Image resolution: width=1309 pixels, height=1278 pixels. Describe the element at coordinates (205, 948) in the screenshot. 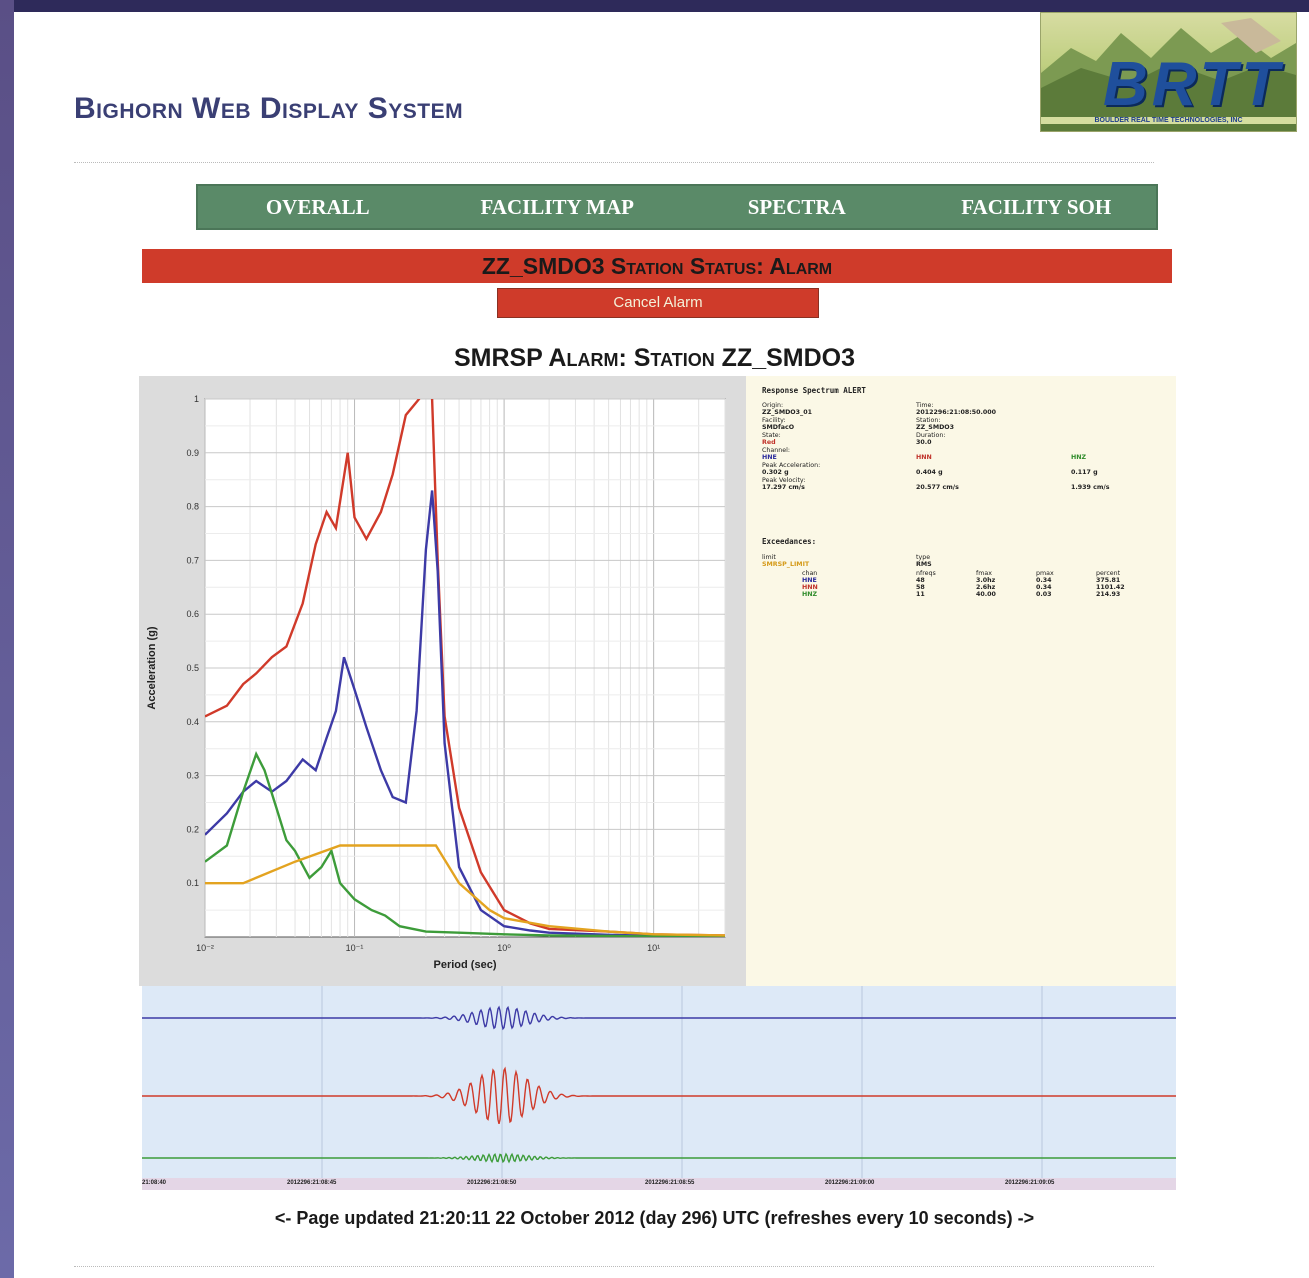

I see `x-tick-label: 10⁻²` at that location.